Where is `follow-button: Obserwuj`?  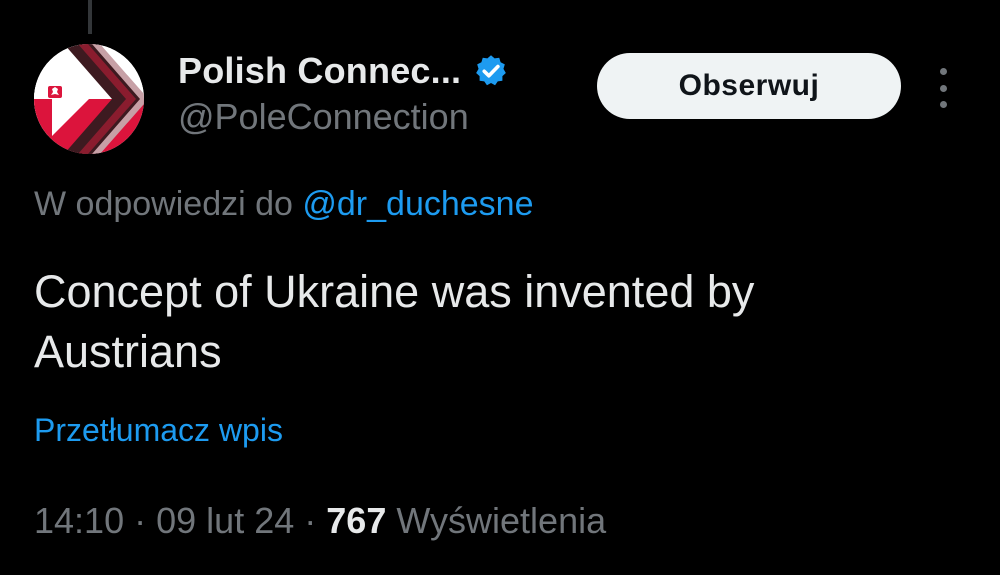 follow-button: Obserwuj is located at coordinates (749, 86).